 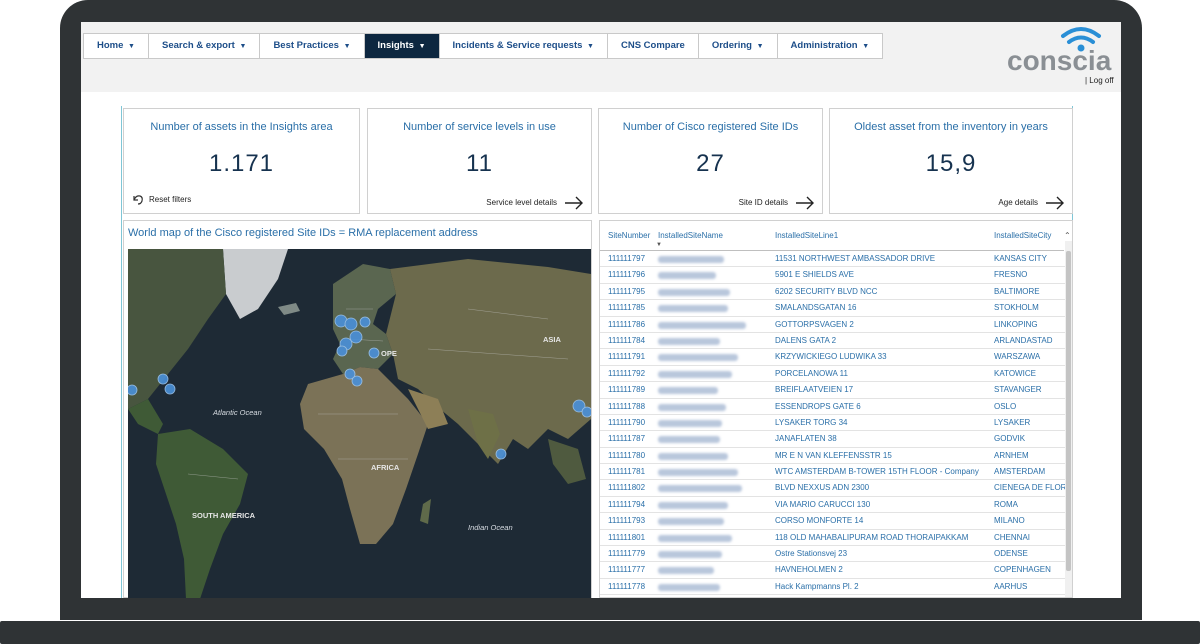 What do you see at coordinates (1023, 340) in the screenshot?
I see `site-city-cell: ARLANDASTAD` at bounding box center [1023, 340].